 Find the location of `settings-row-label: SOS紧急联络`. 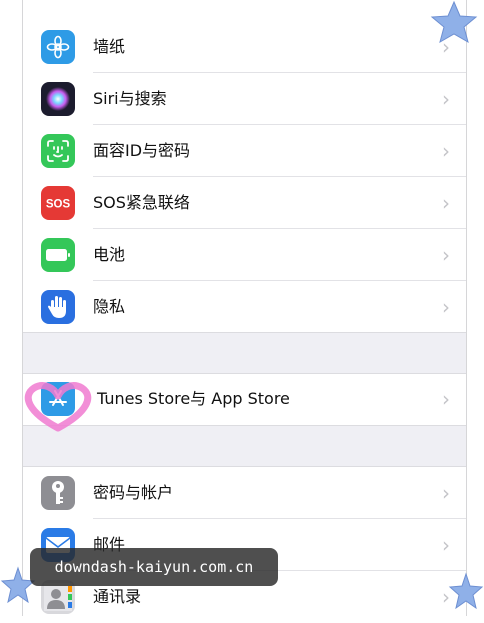

settings-row-label: SOS紧急联络 is located at coordinates (141, 202).